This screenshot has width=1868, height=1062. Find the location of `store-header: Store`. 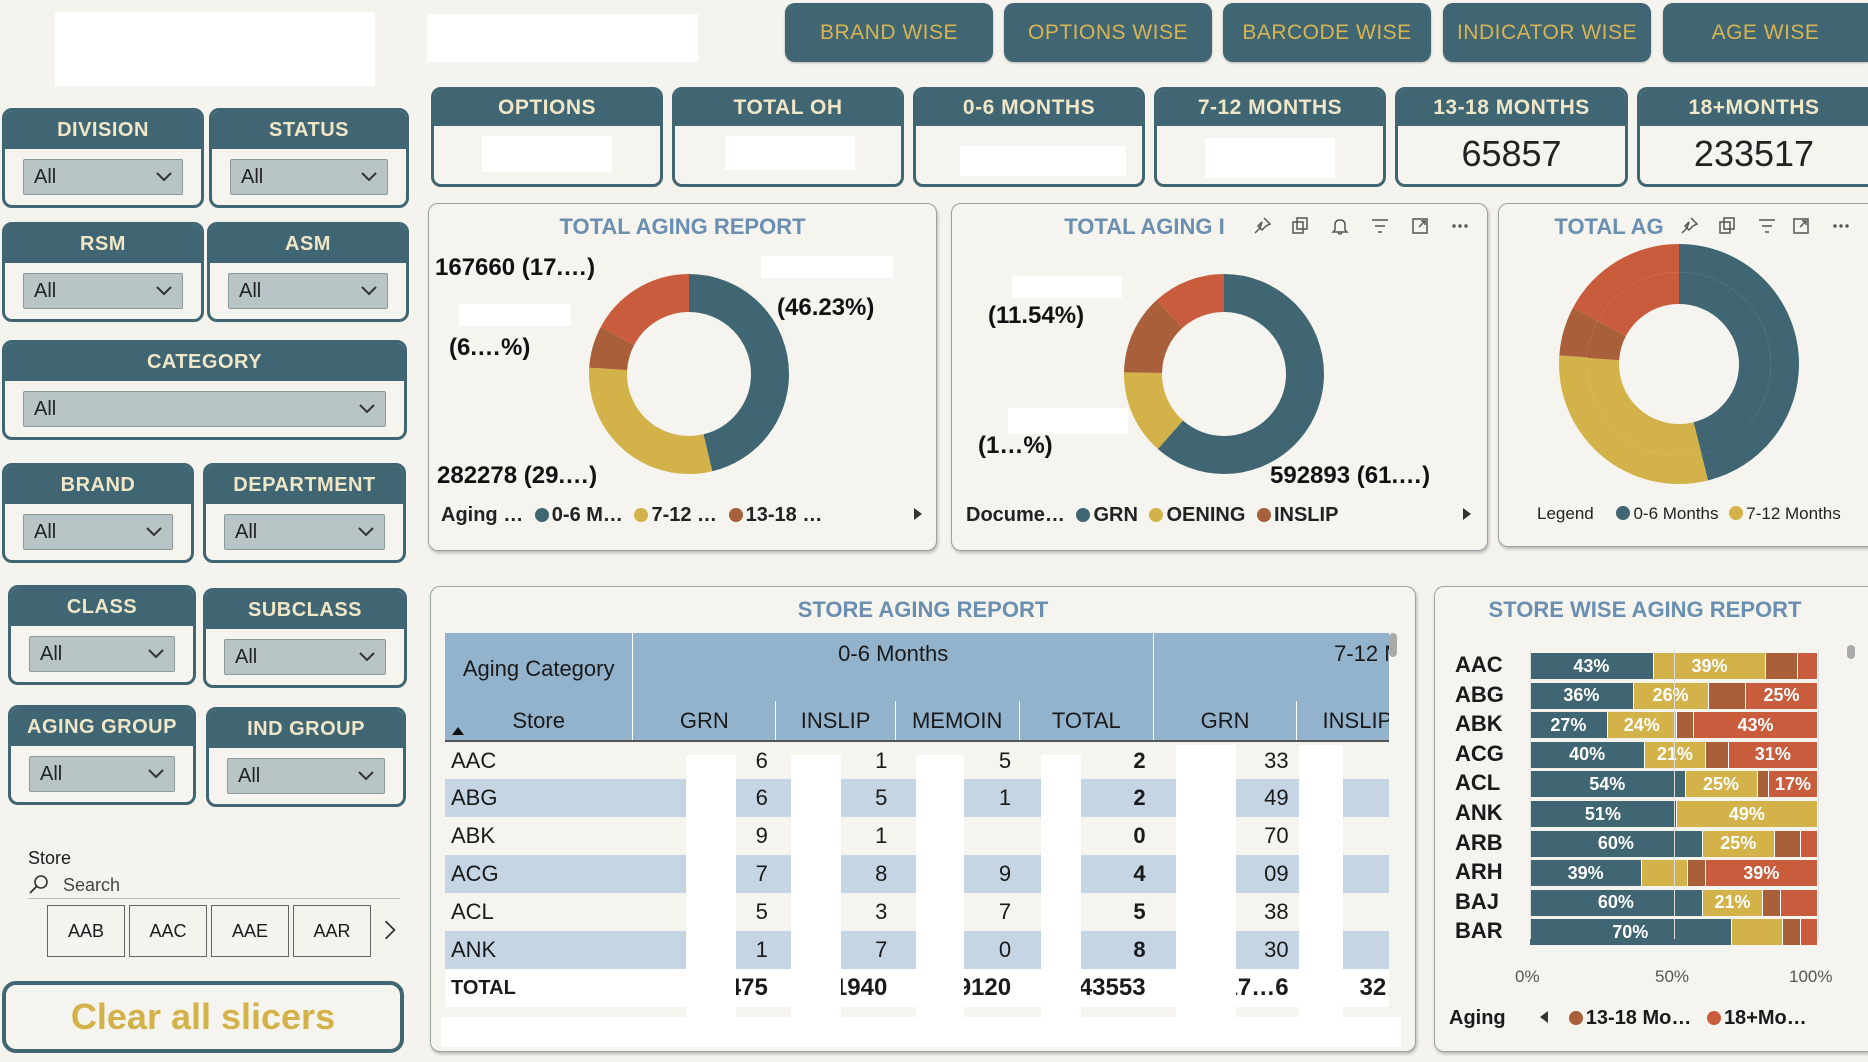

store-header: Store is located at coordinates (539, 721).